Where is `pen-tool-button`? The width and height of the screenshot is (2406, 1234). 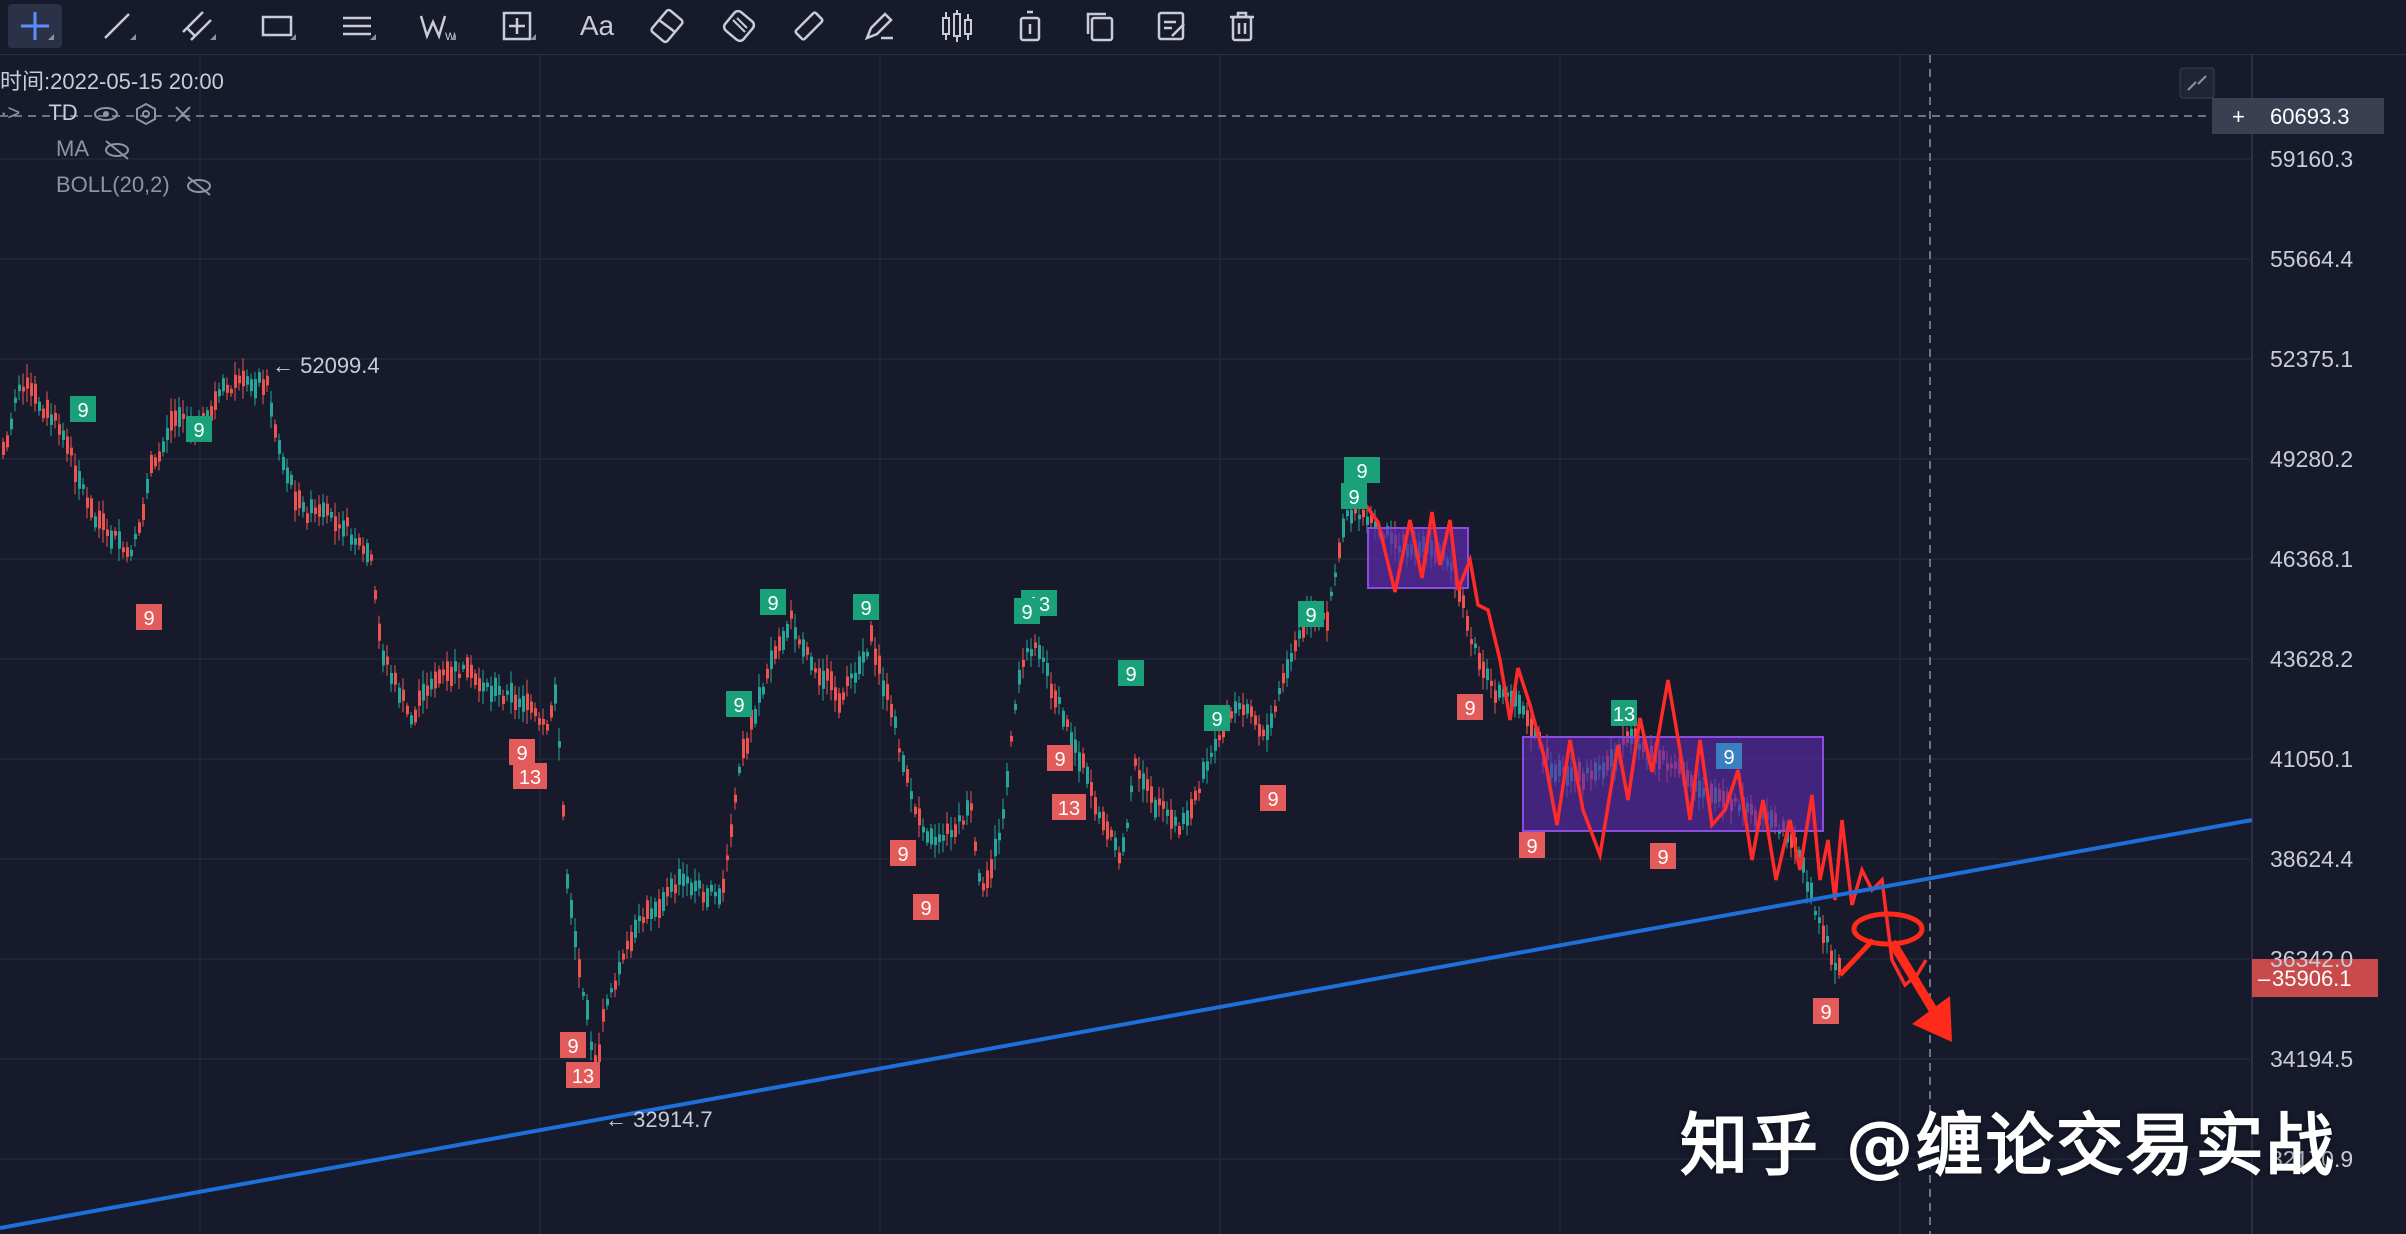
pen-tool-button is located at coordinates (879, 26).